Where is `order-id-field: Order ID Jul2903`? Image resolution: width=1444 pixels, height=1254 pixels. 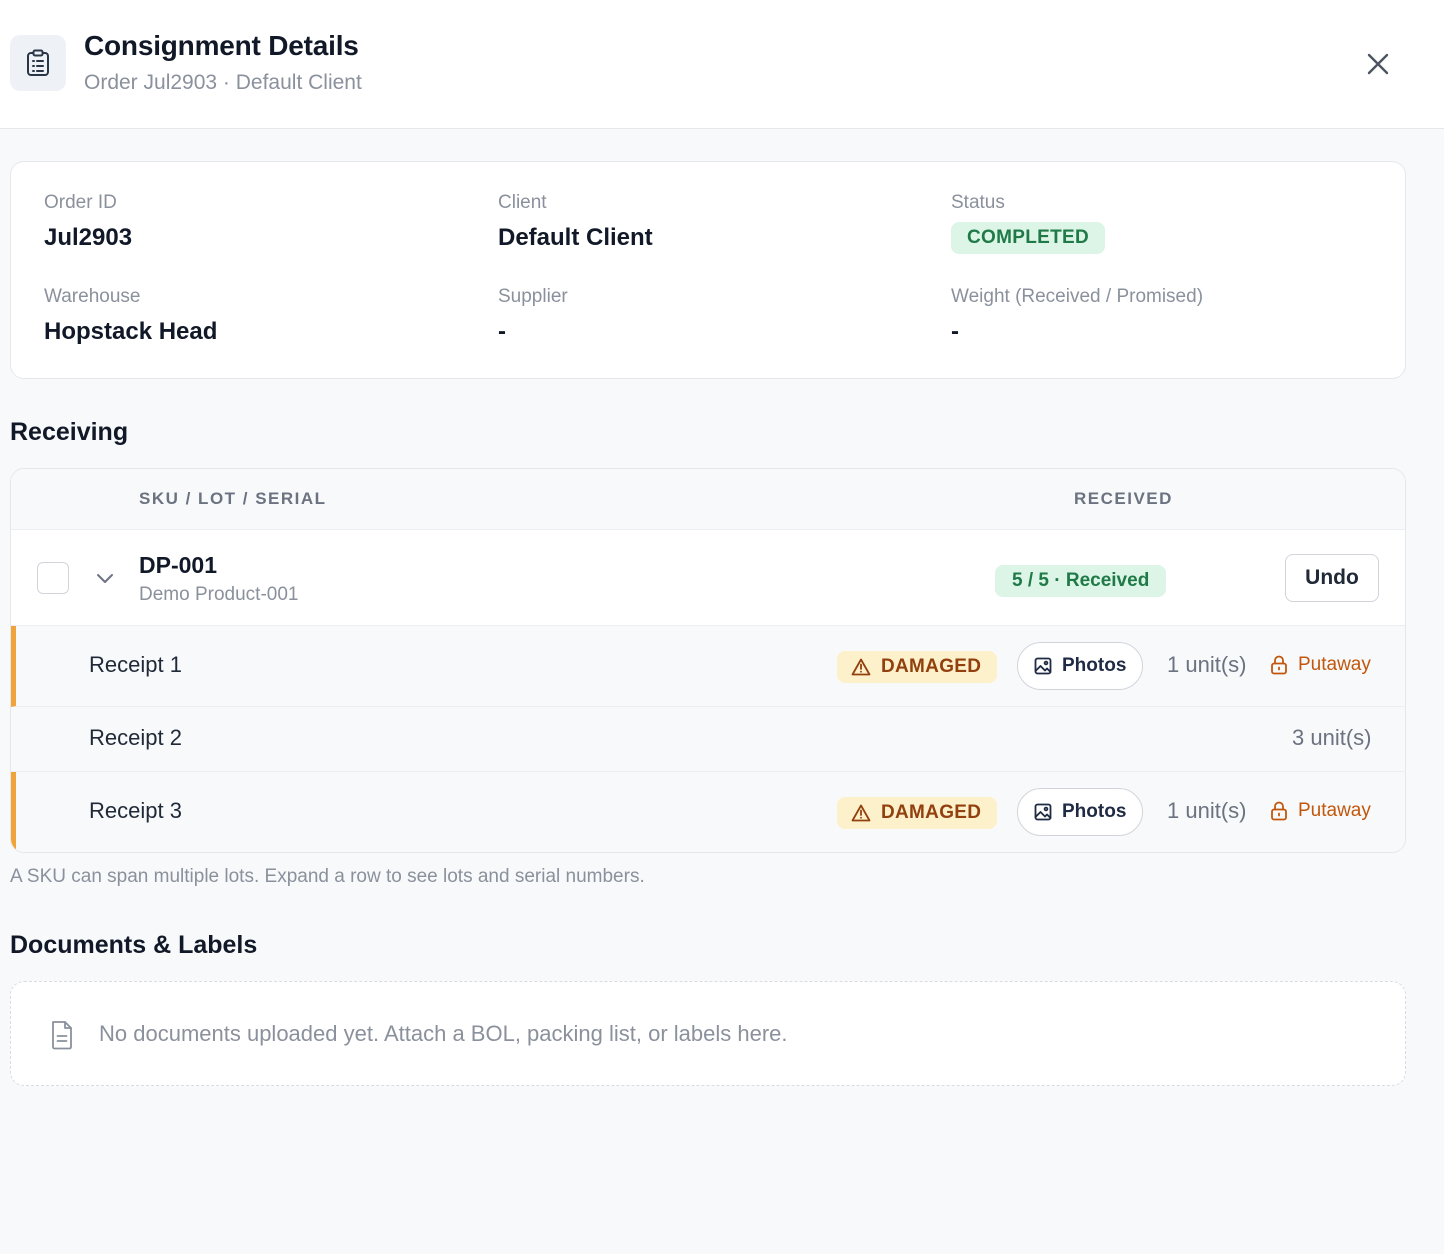 order-id-field: Order ID Jul2903 is located at coordinates (88, 222).